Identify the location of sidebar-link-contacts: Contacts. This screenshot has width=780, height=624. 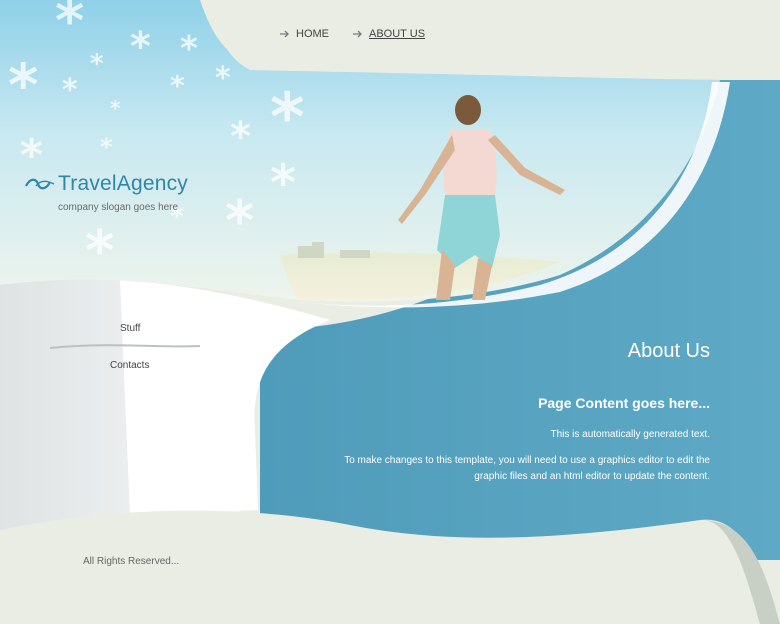
(129, 365).